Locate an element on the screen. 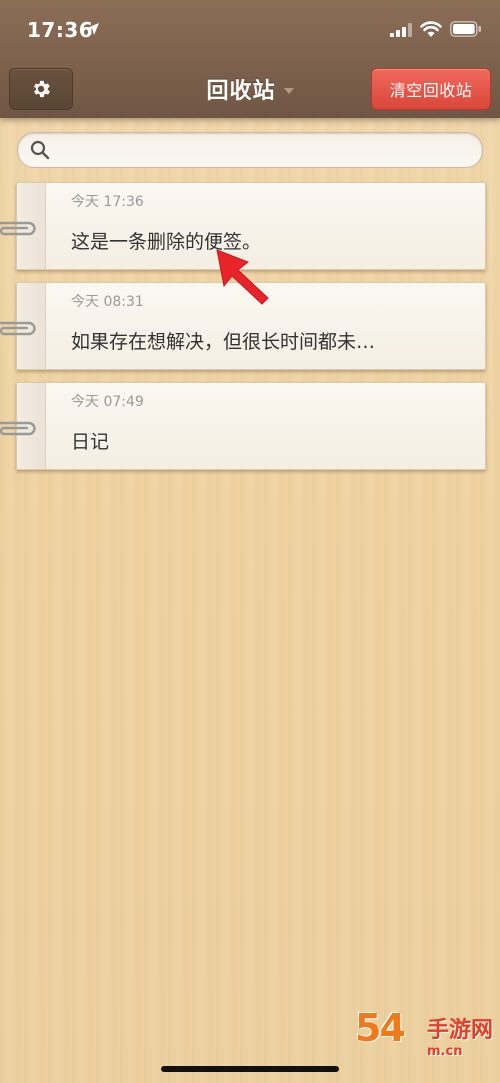  gear-icon is located at coordinates (42, 89).